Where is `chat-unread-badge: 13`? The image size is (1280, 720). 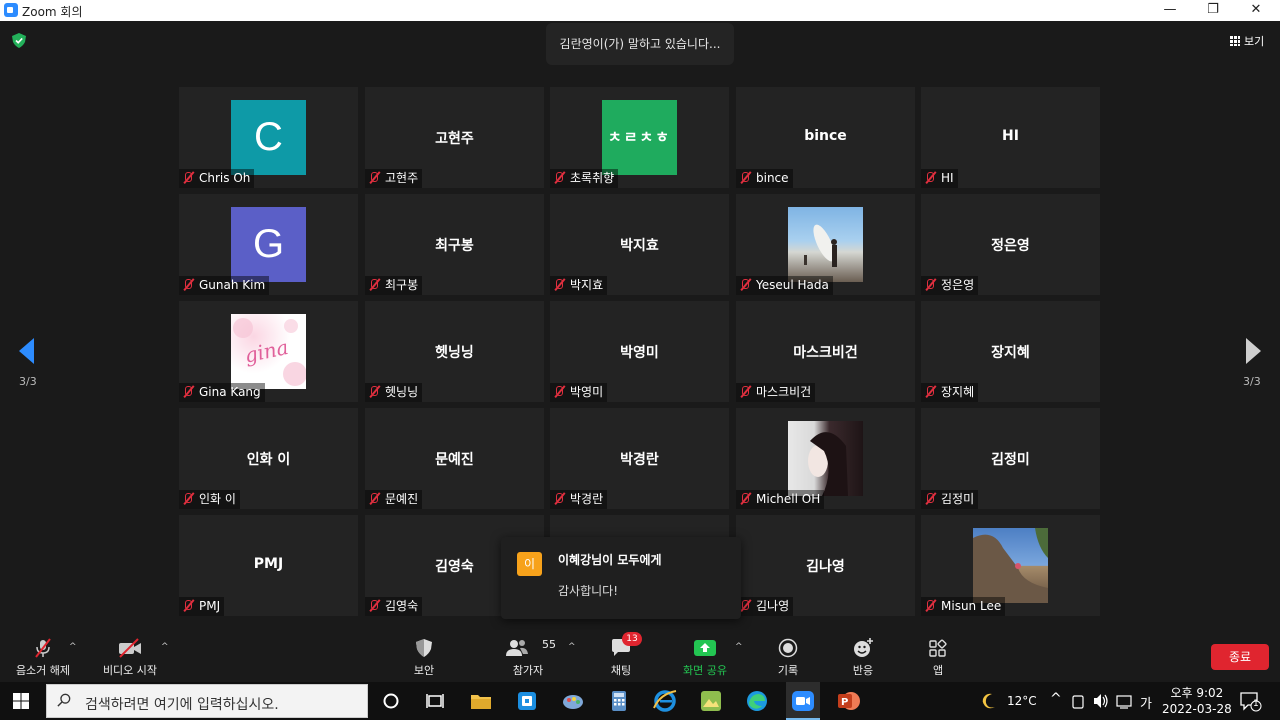
chat-unread-badge: 13 is located at coordinates (632, 639).